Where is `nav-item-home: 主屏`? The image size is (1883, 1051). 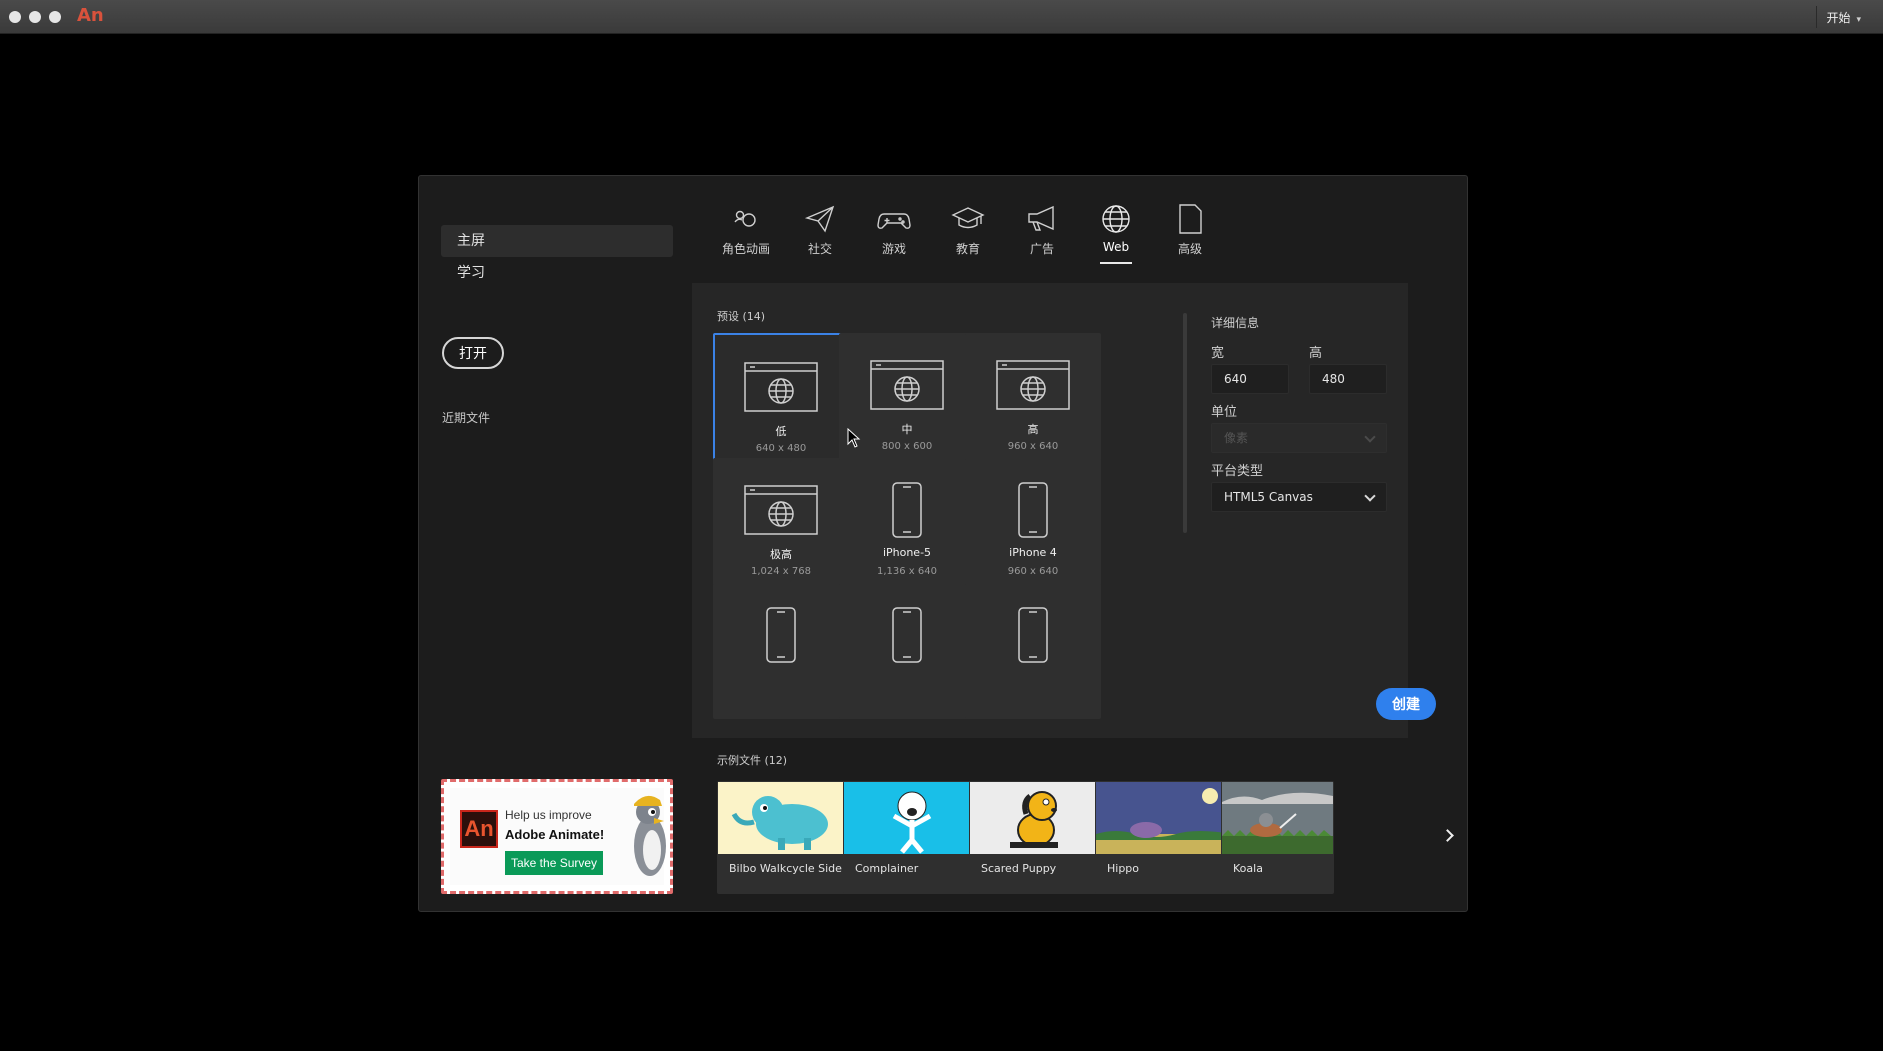 nav-item-home: 主屏 is located at coordinates (557, 241).